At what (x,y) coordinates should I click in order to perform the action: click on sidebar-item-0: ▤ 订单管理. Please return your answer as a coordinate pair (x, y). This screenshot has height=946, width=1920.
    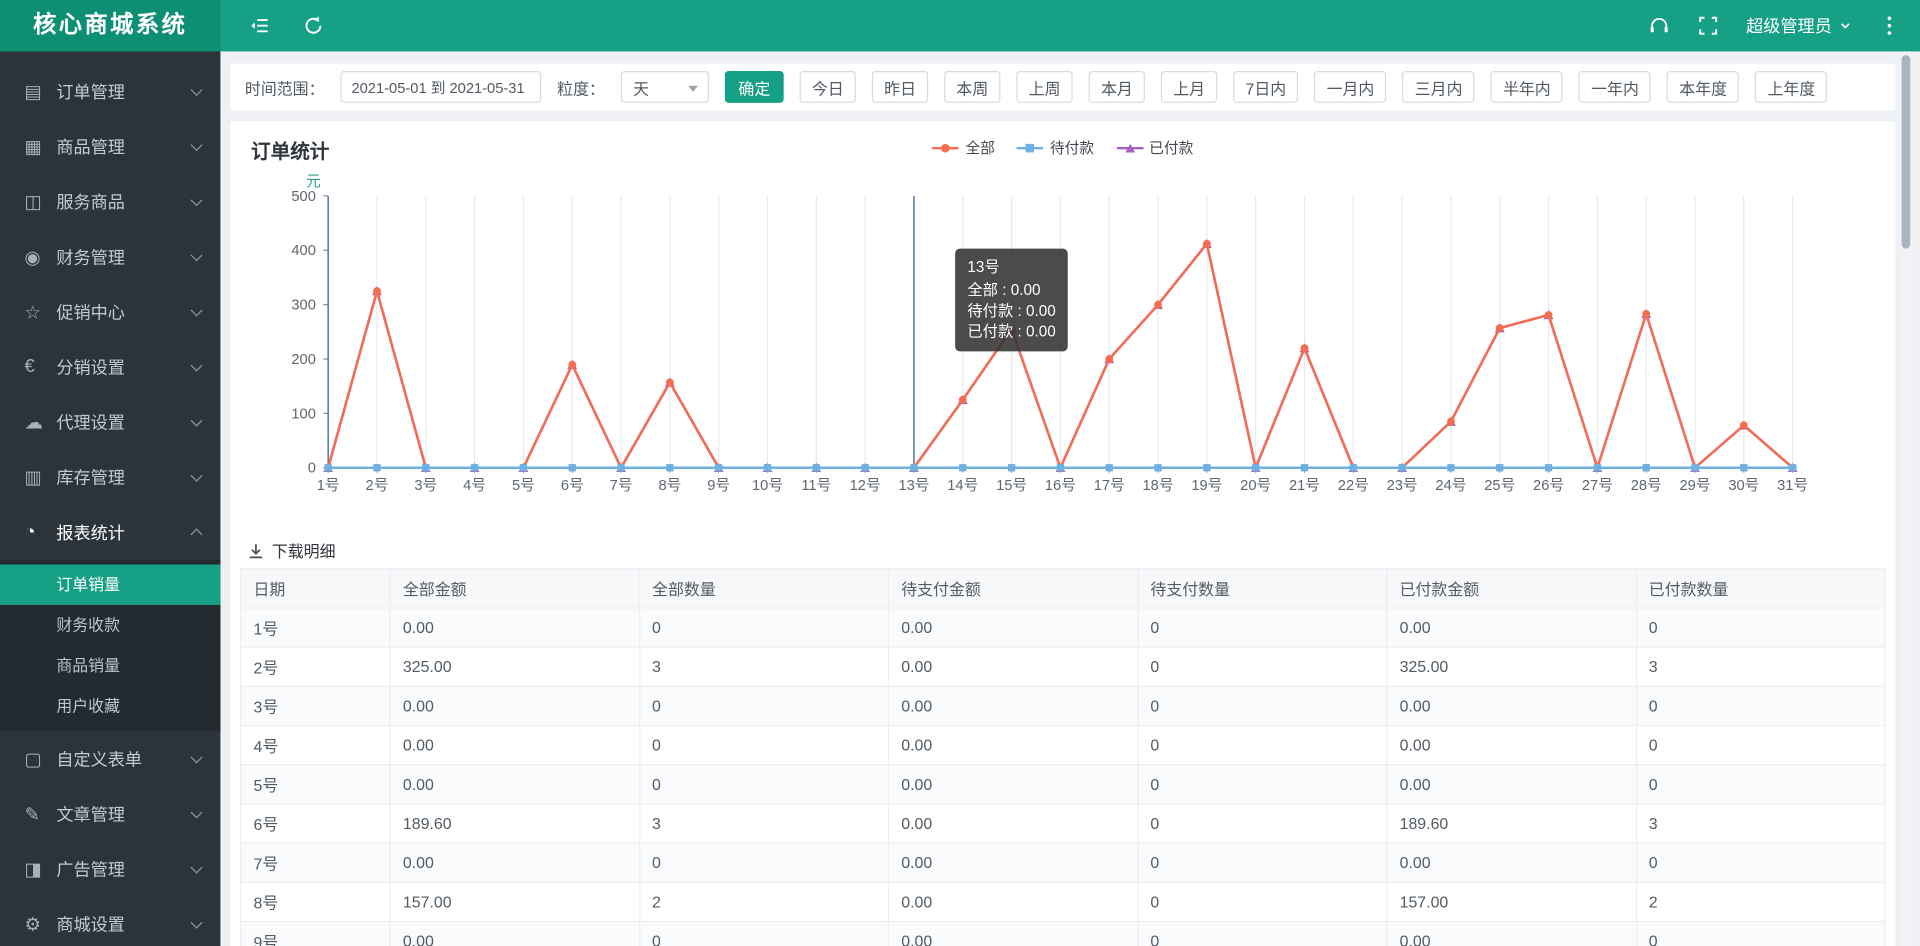
    Looking at the image, I should click on (110, 91).